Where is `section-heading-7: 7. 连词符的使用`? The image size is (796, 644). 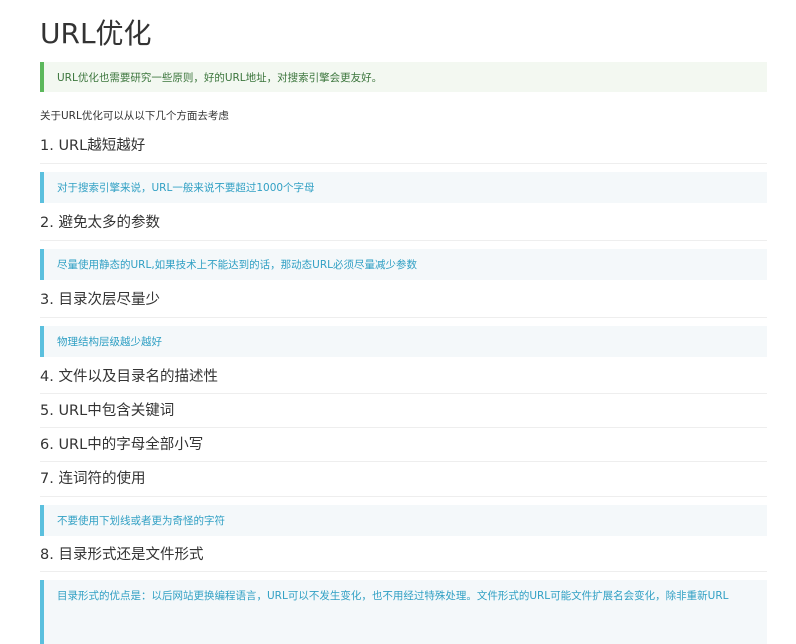 section-heading-7: 7. 连词符的使用 is located at coordinates (93, 479).